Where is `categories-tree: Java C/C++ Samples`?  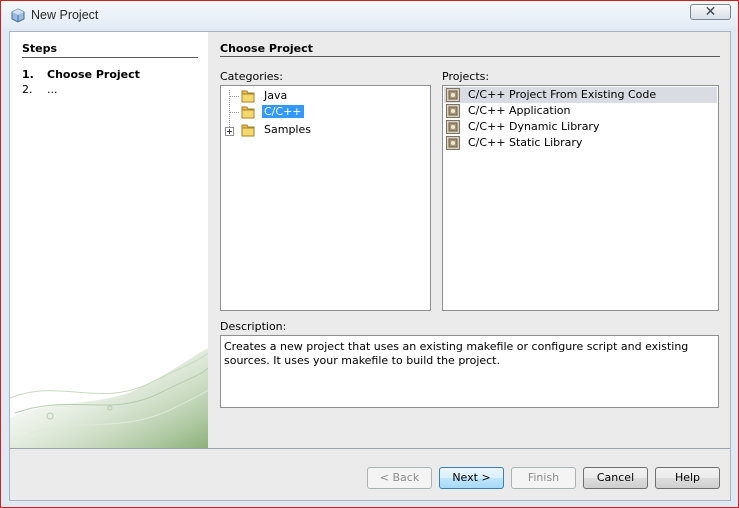
categories-tree: Java C/C++ Samples is located at coordinates (325, 198).